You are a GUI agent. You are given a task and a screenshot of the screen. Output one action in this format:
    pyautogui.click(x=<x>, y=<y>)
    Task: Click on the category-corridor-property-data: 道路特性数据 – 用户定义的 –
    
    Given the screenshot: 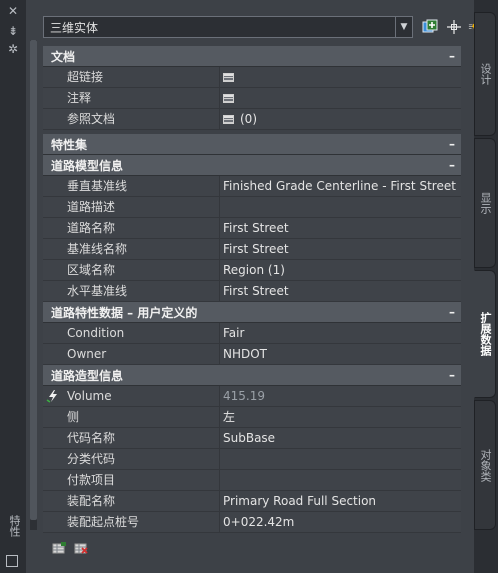 What is the action you would take?
    pyautogui.click(x=252, y=312)
    